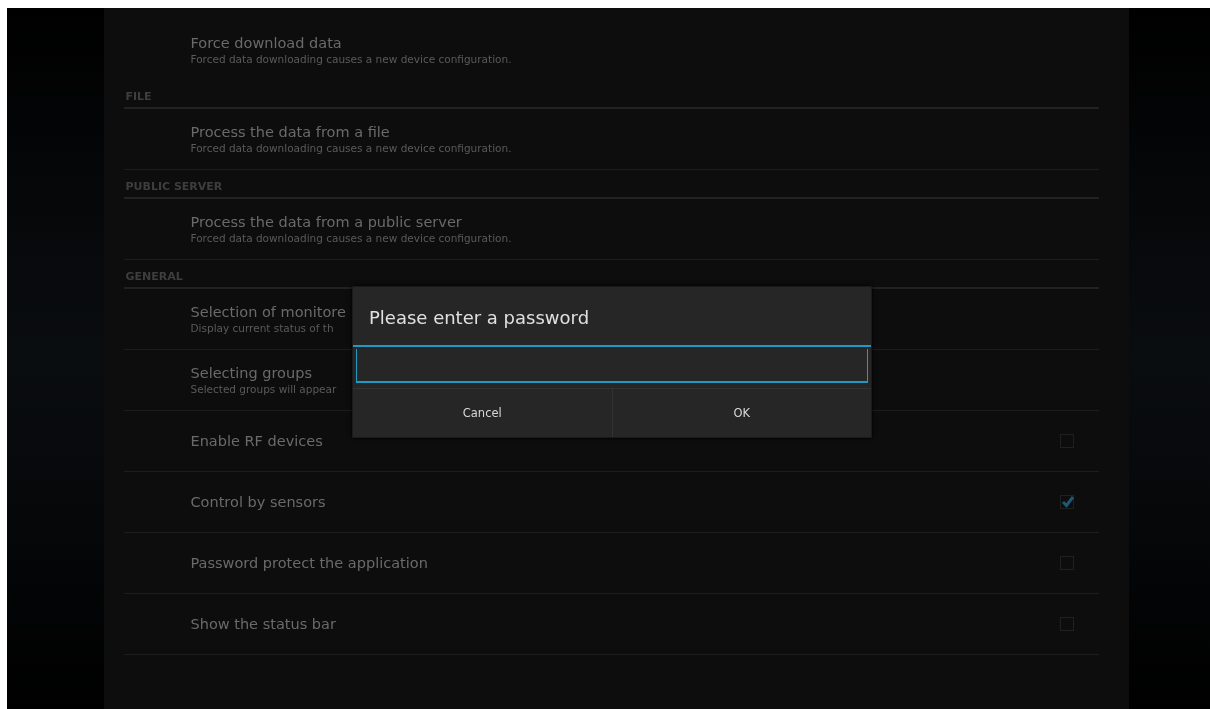 The width and height of the screenshot is (1210, 709). Describe the element at coordinates (251, 373) in the screenshot. I see `setting-title: Selecting groups` at that location.